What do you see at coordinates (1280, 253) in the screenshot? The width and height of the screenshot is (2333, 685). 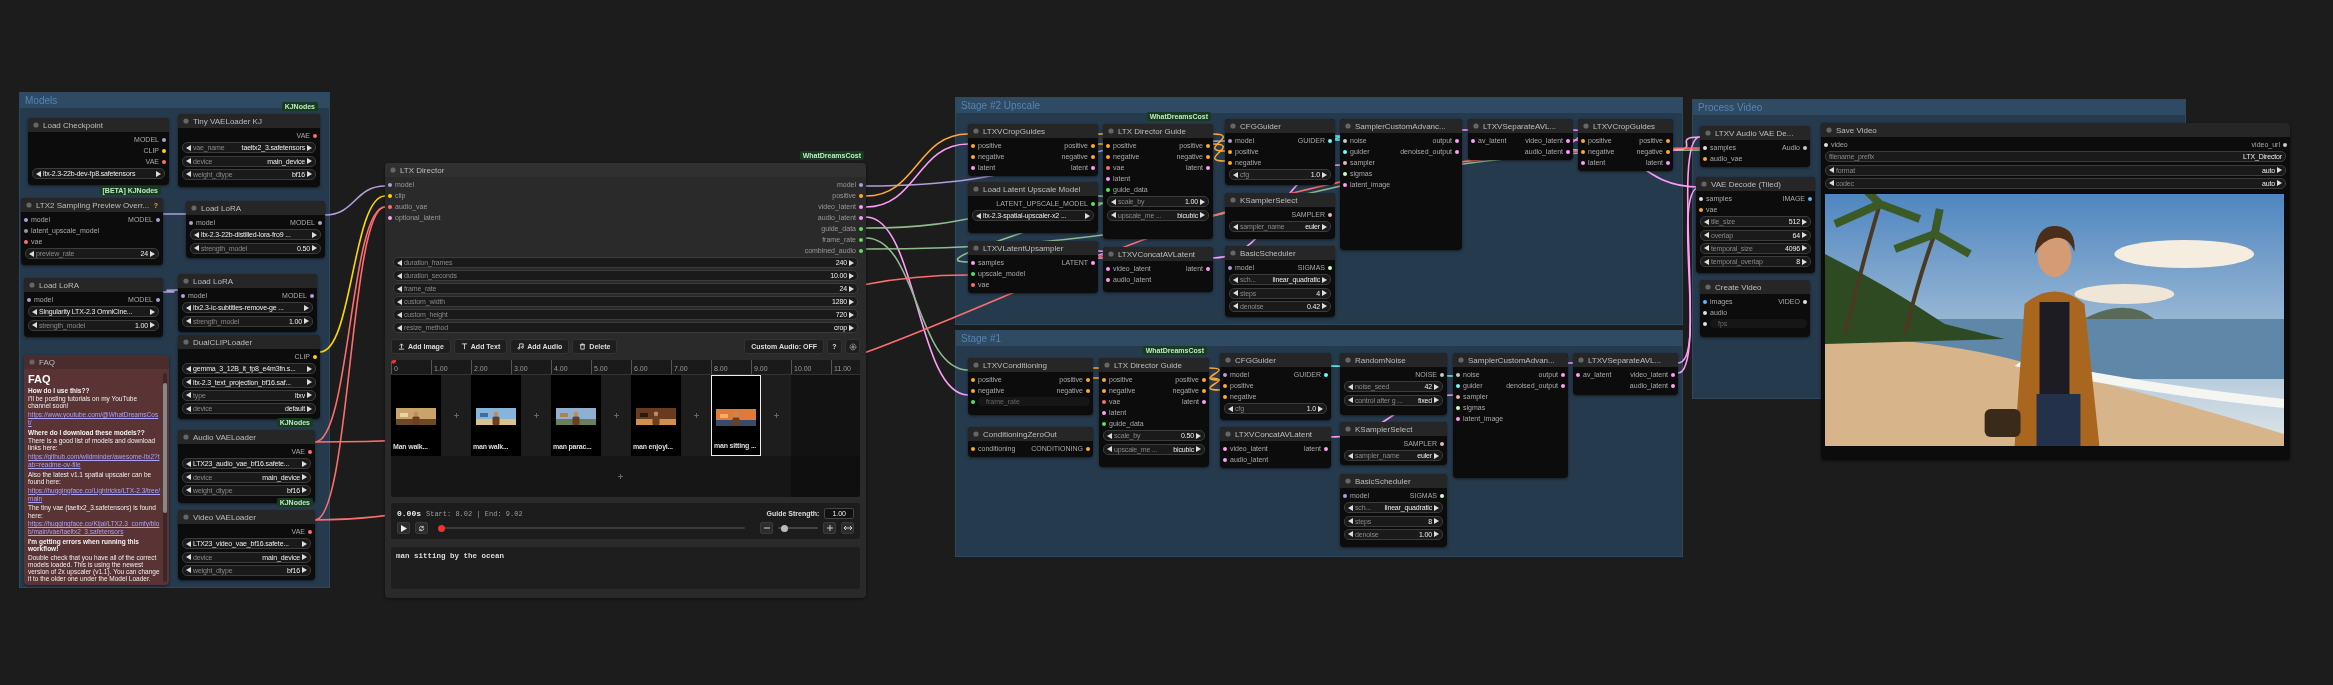 I see `node-header: BasicScheduler` at bounding box center [1280, 253].